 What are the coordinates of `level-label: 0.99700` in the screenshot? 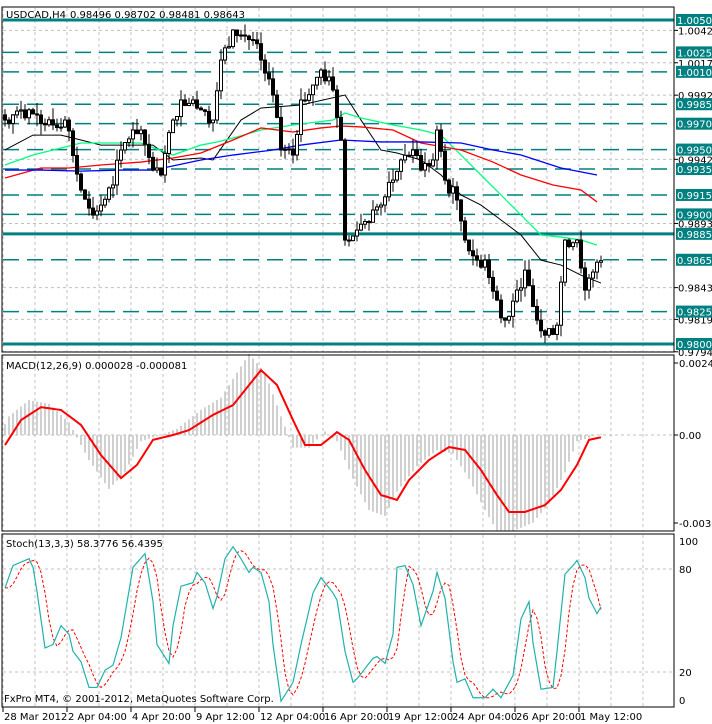 It's located at (694, 125).